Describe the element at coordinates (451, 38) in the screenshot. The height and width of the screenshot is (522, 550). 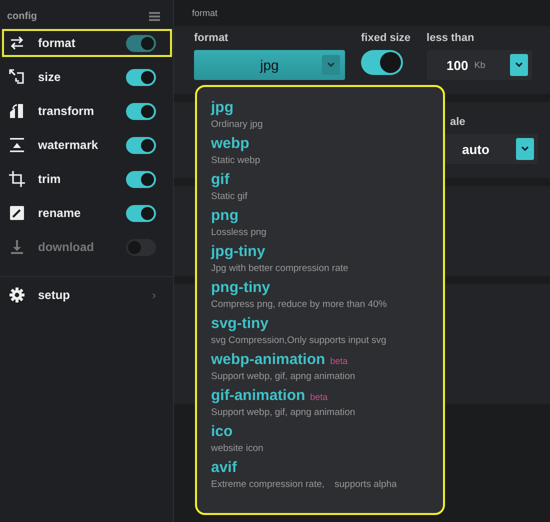
I see `field-label: less than` at that location.